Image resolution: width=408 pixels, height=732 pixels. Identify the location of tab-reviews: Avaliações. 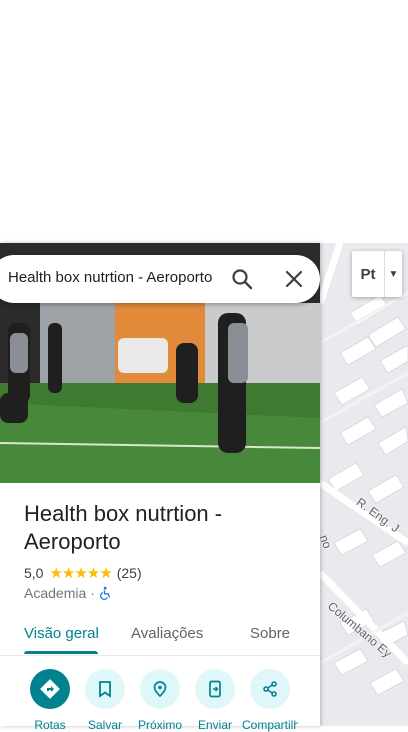
(167, 633).